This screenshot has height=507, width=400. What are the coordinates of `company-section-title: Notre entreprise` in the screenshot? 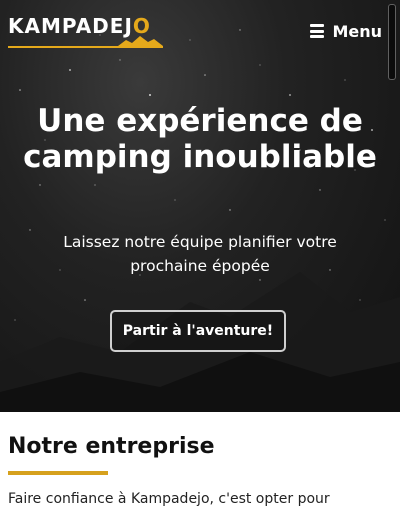 It's located at (111, 446).